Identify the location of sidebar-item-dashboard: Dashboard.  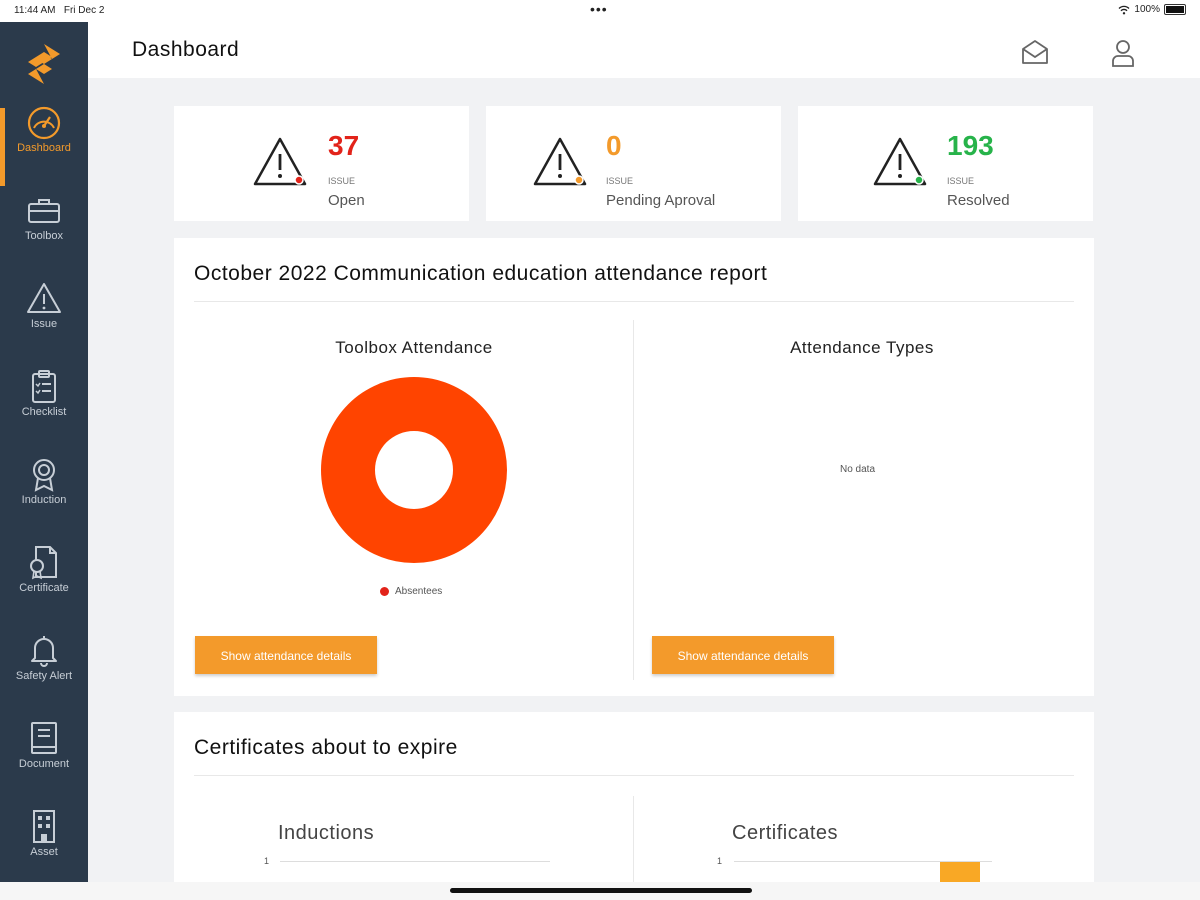
(44, 145).